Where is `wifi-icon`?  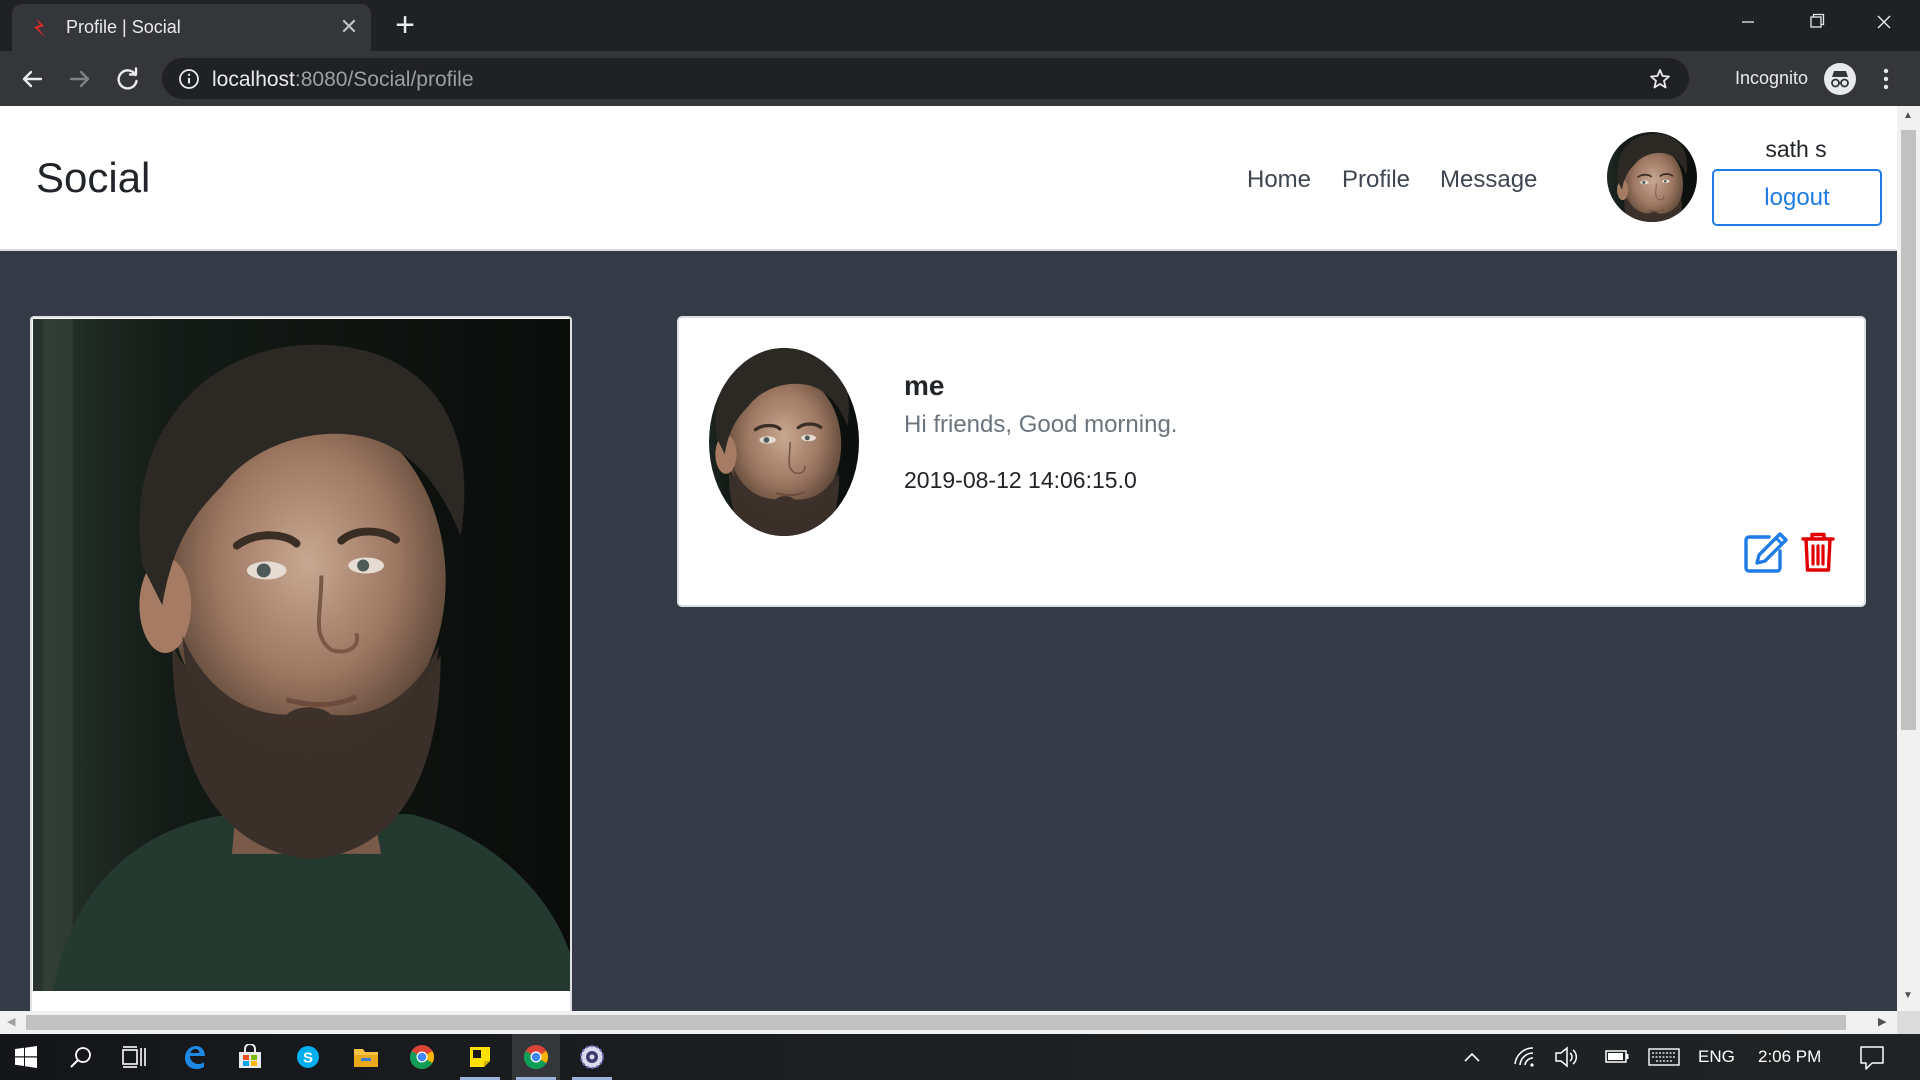 wifi-icon is located at coordinates (1524, 1057).